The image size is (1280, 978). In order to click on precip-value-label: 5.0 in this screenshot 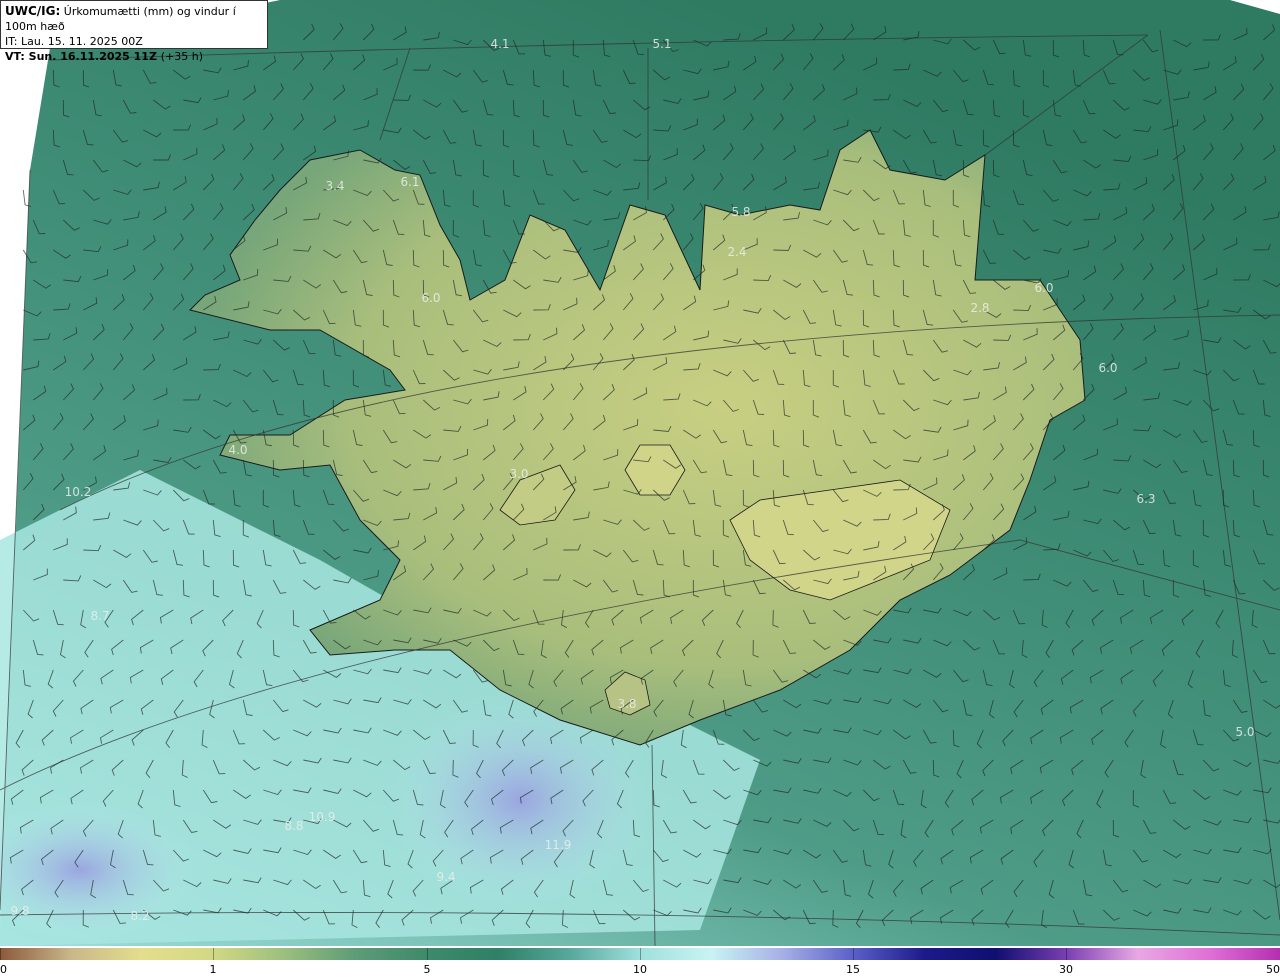, I will do `click(1244, 732)`.